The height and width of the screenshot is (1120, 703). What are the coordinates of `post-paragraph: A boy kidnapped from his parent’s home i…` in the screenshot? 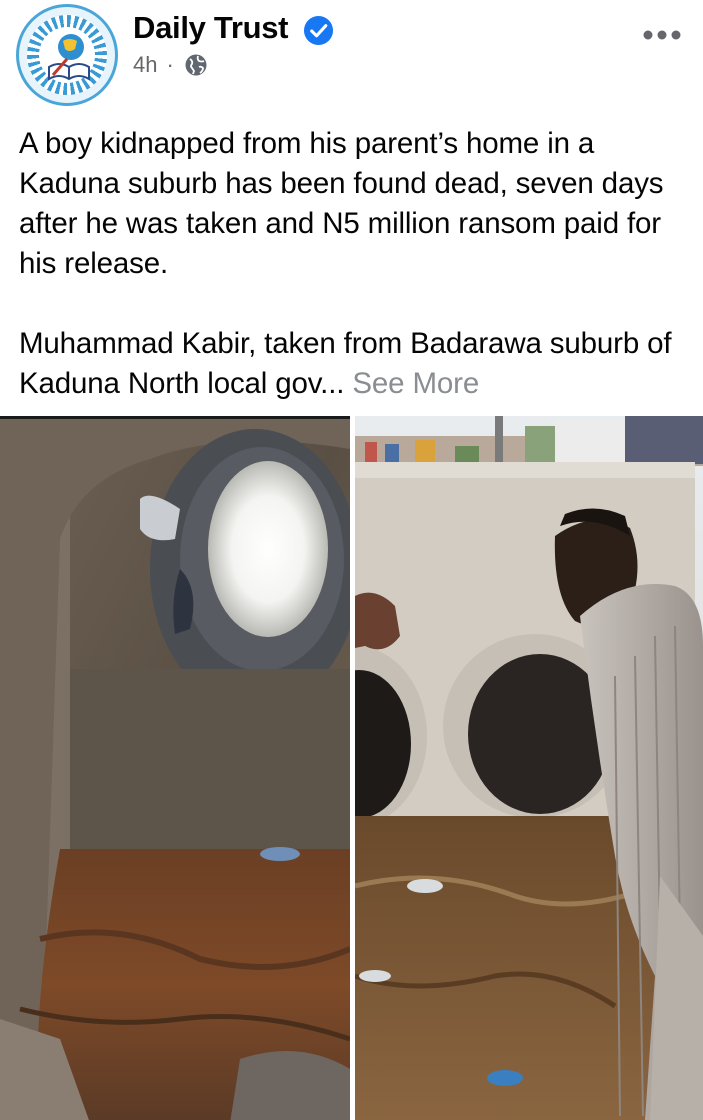 It's located at (341, 203).